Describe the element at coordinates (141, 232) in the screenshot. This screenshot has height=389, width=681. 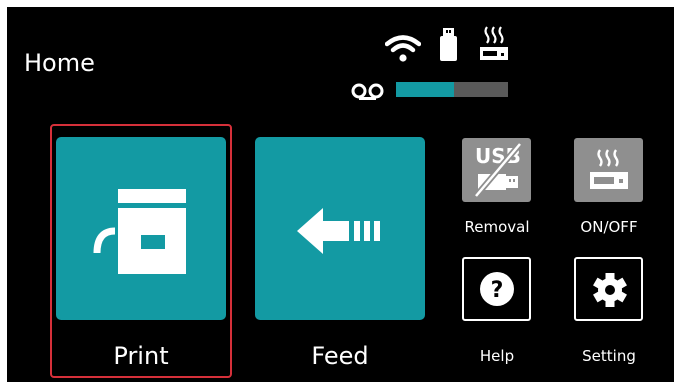
I see `printer-icon` at that location.